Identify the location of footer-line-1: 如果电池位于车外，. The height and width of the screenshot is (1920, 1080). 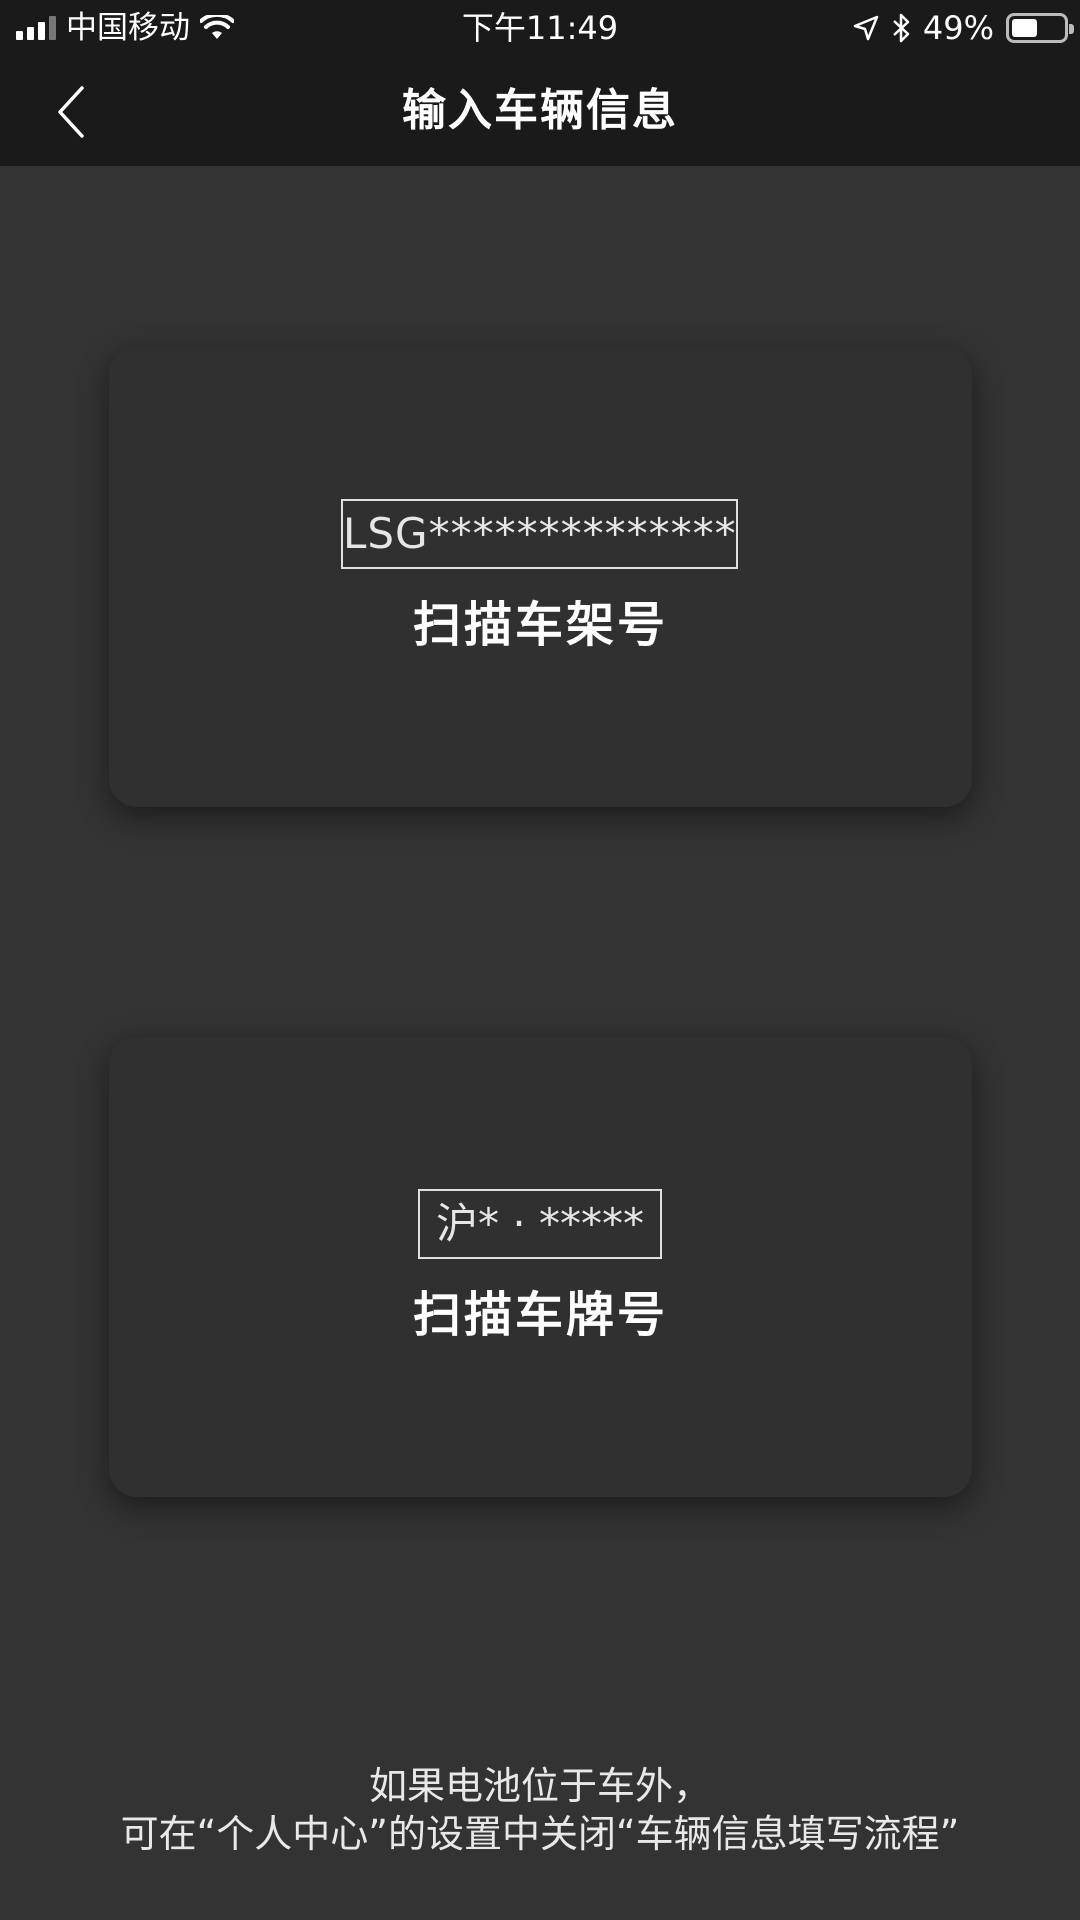
(539, 1786).